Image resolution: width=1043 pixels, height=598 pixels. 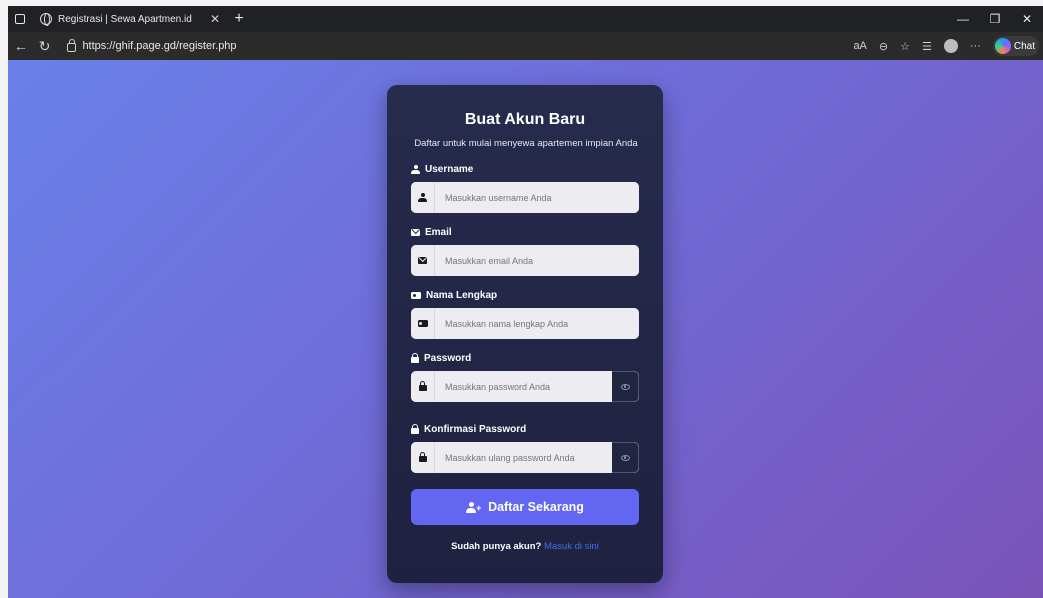 I want to click on close-window-button: ✕, so click(x=1027, y=19).